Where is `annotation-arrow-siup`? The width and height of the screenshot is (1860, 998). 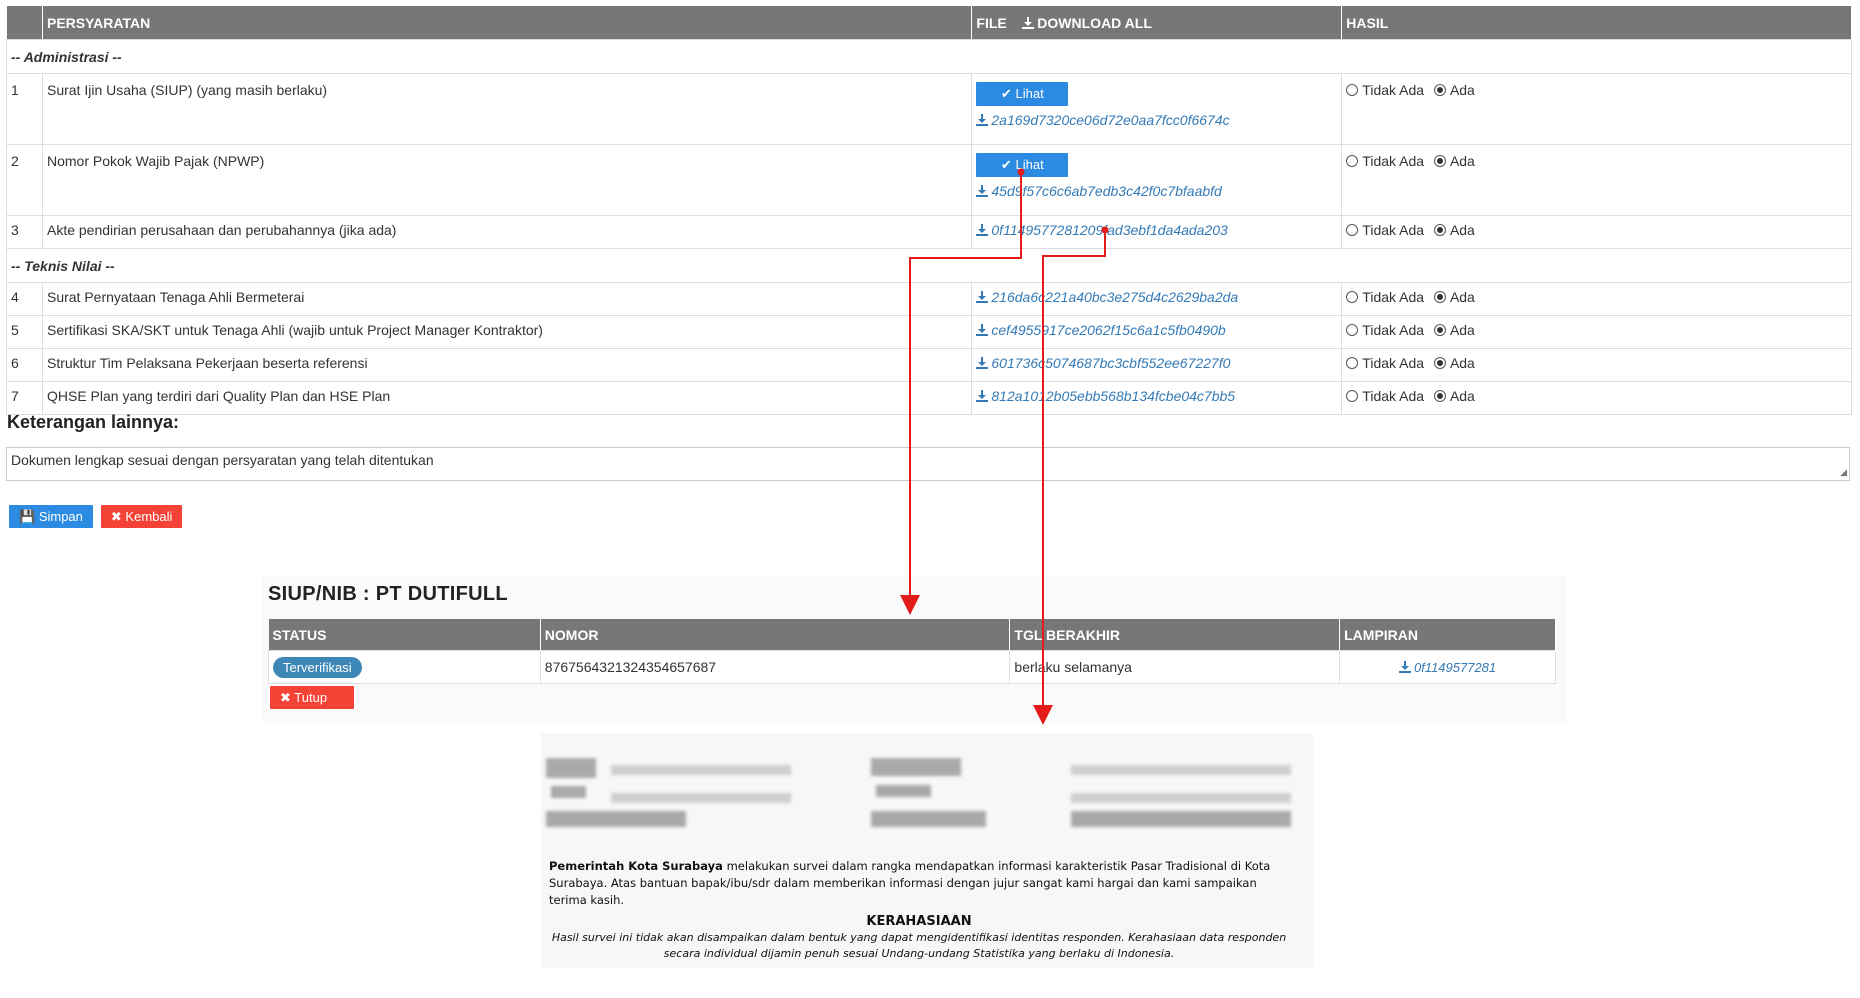 annotation-arrow-siup is located at coordinates (961, 393).